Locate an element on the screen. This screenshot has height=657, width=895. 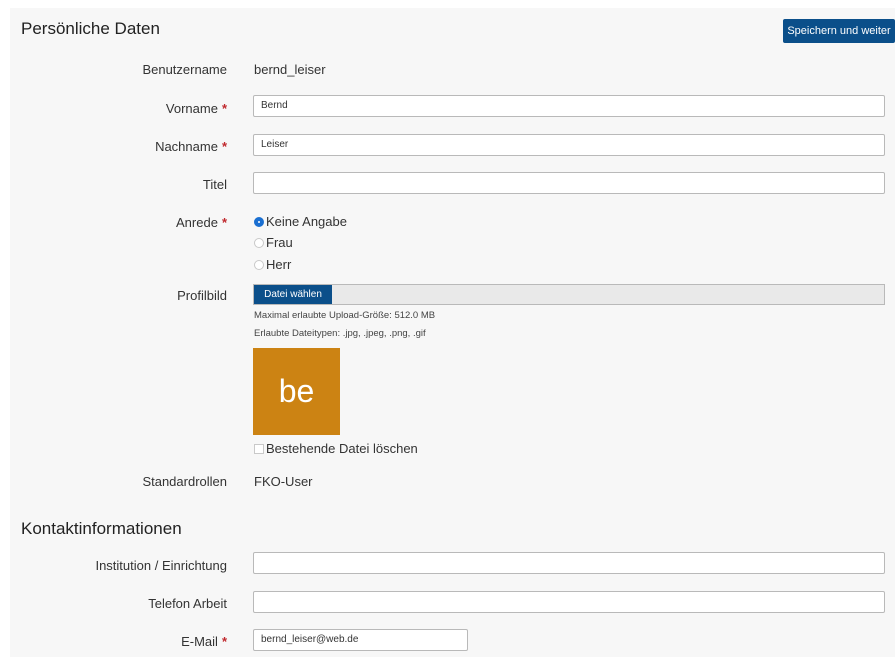
email-label: E-Mail * is located at coordinates (204, 641).